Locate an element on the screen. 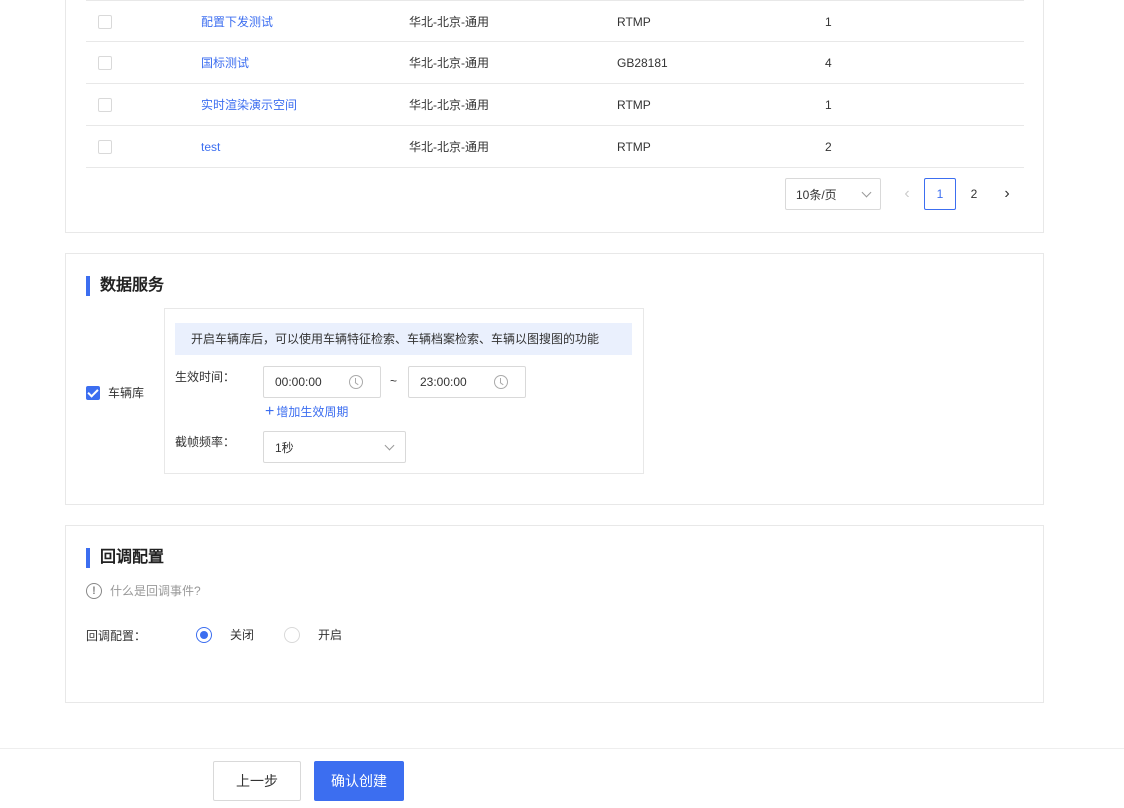 The height and width of the screenshot is (808, 1124). space-name-link: 实时渲染演示空间 is located at coordinates (249, 105).